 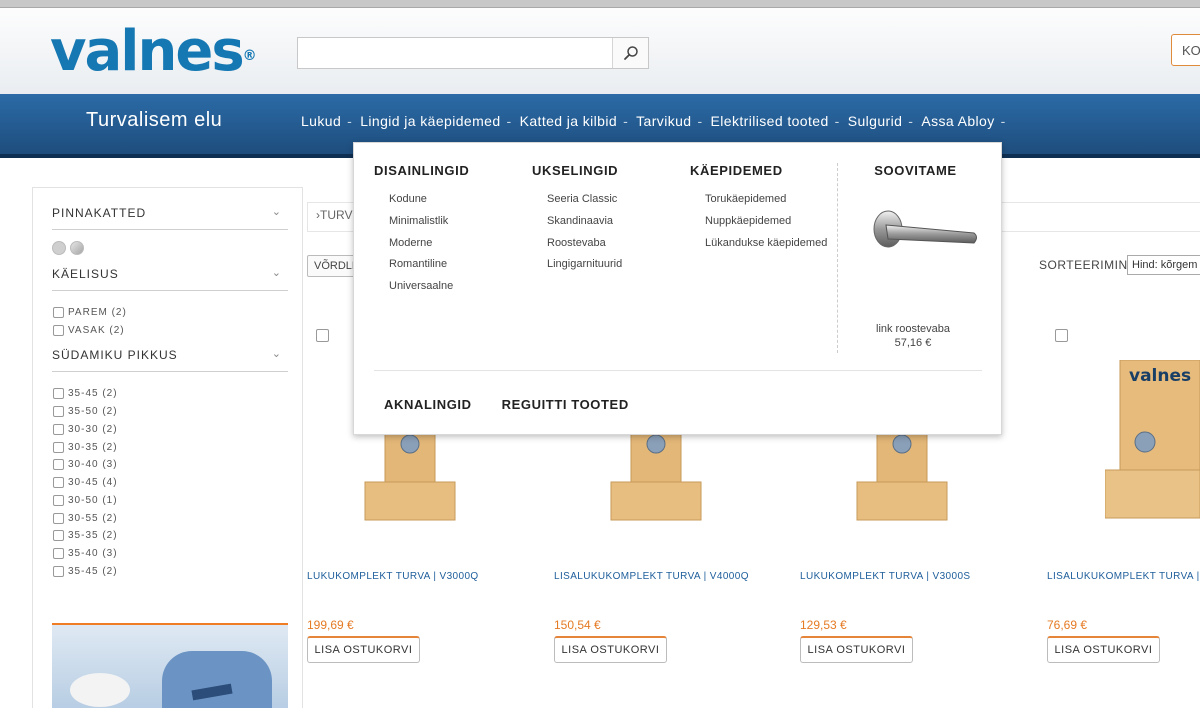 What do you see at coordinates (429, 226) in the screenshot?
I see `menu-item: Minimalistlik` at bounding box center [429, 226].